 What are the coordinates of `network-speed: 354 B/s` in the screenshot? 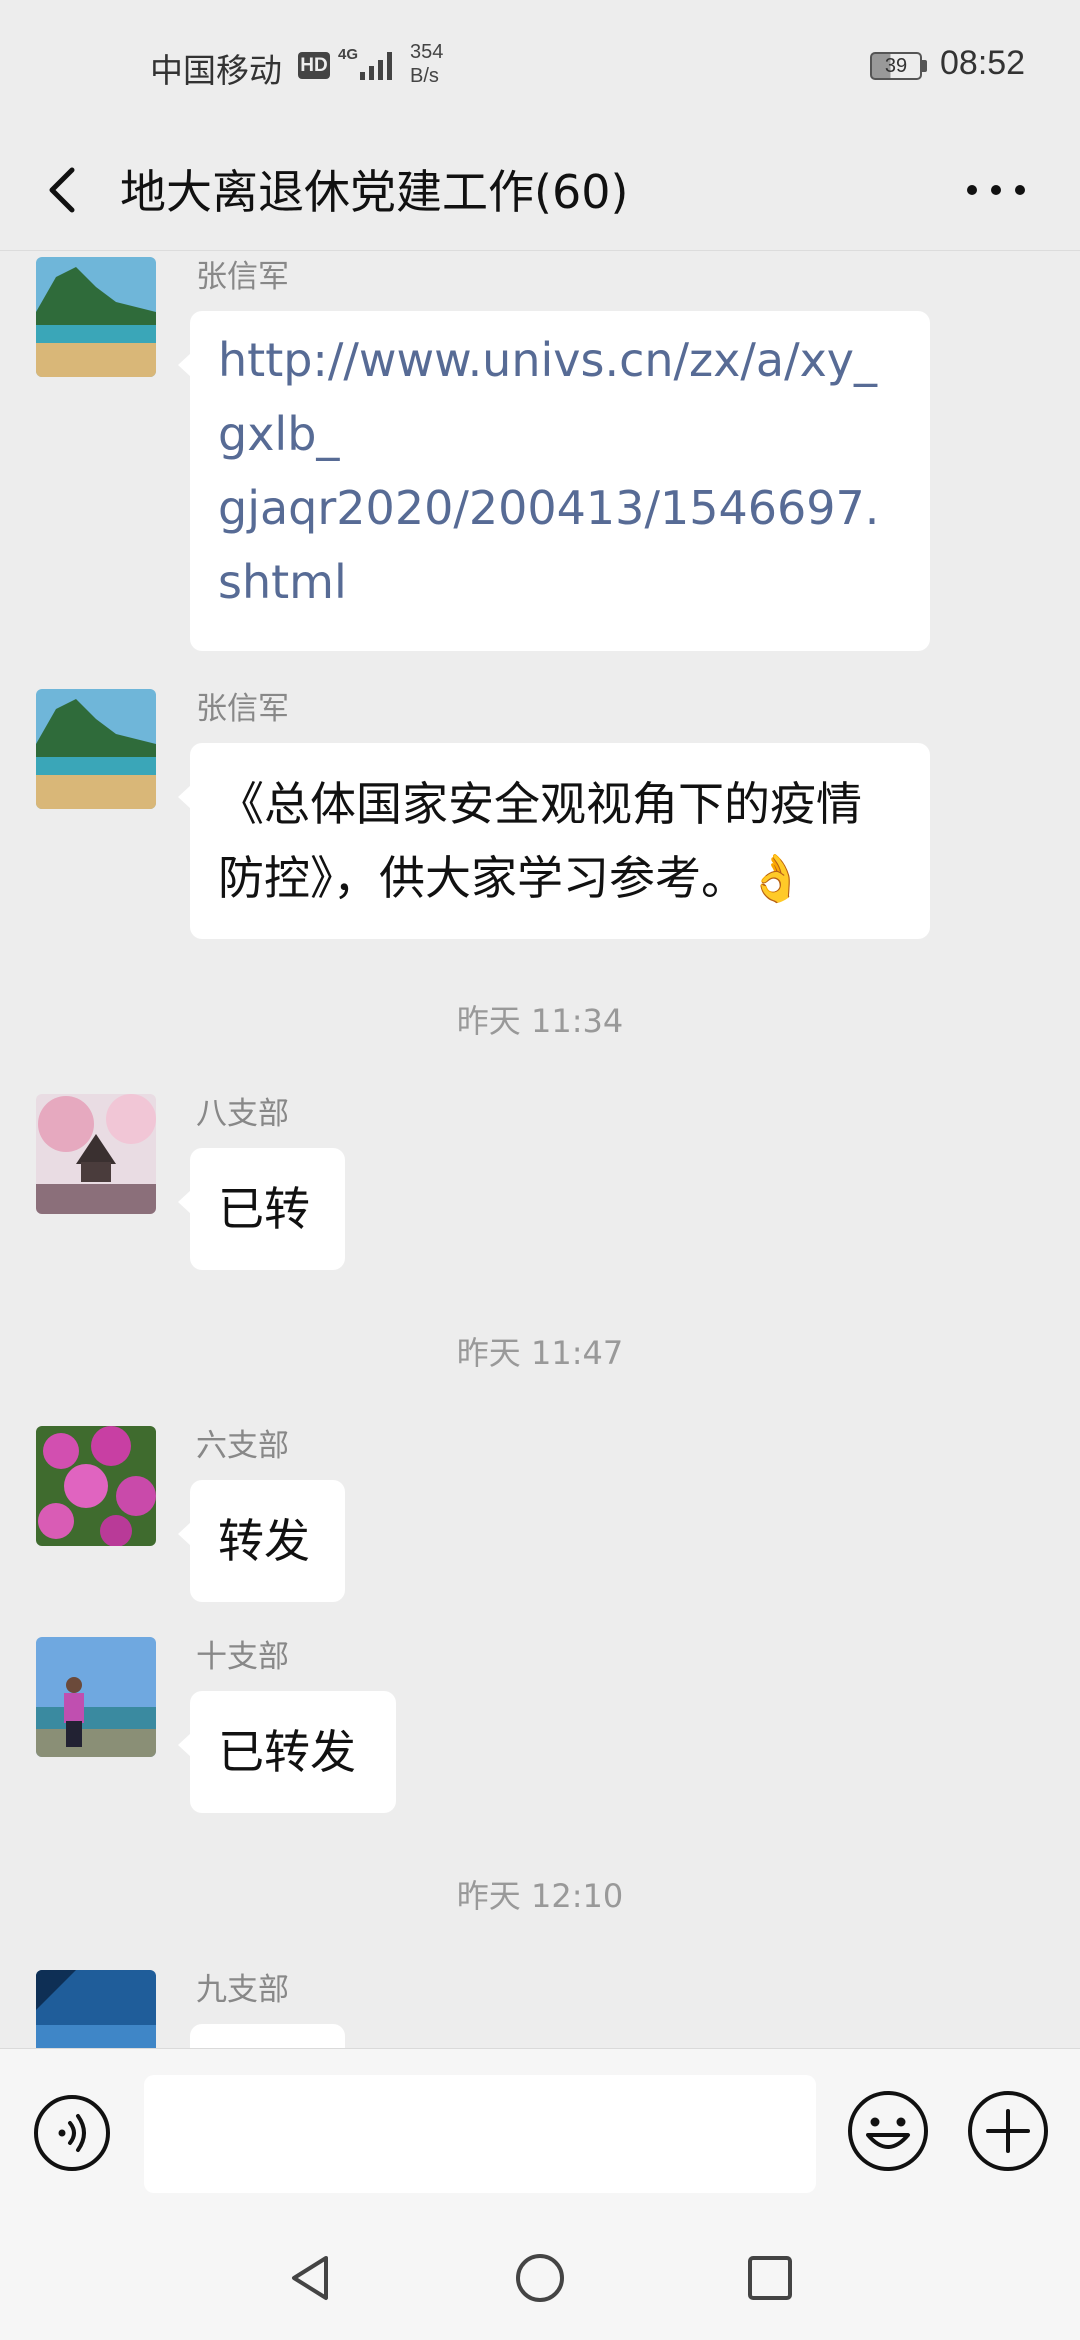 It's located at (426, 64).